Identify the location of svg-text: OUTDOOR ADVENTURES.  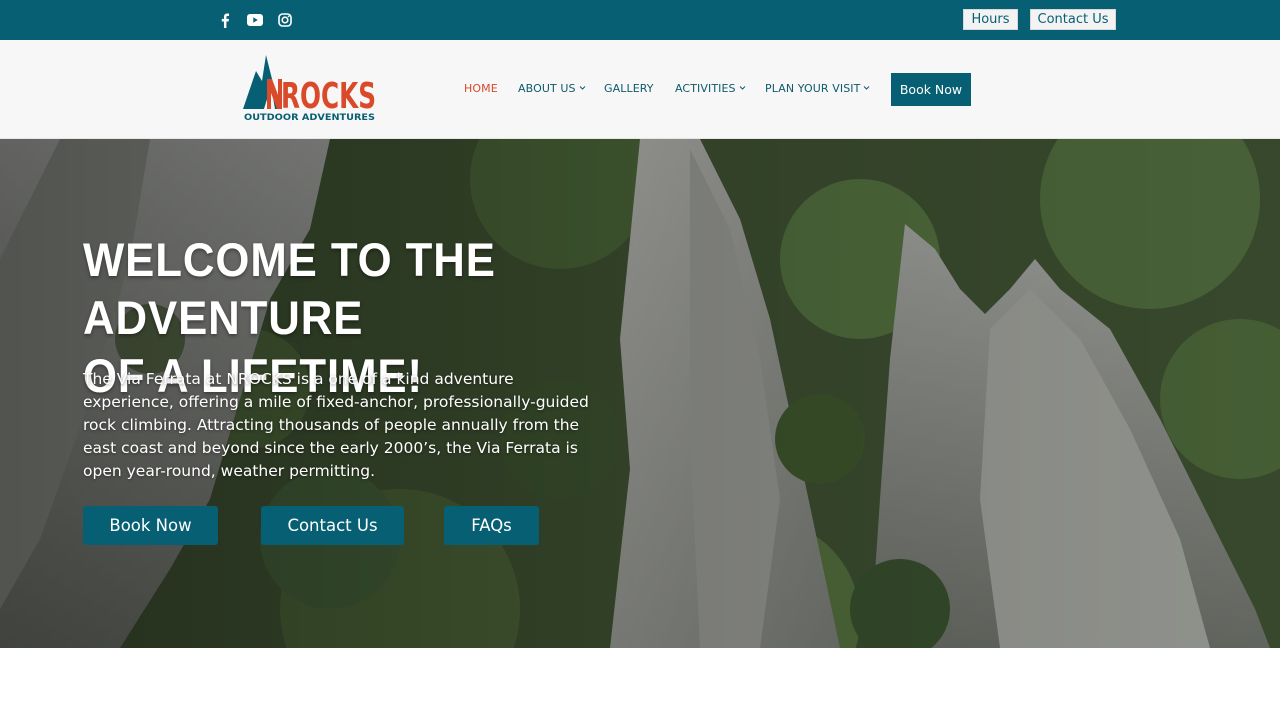
(309, 118).